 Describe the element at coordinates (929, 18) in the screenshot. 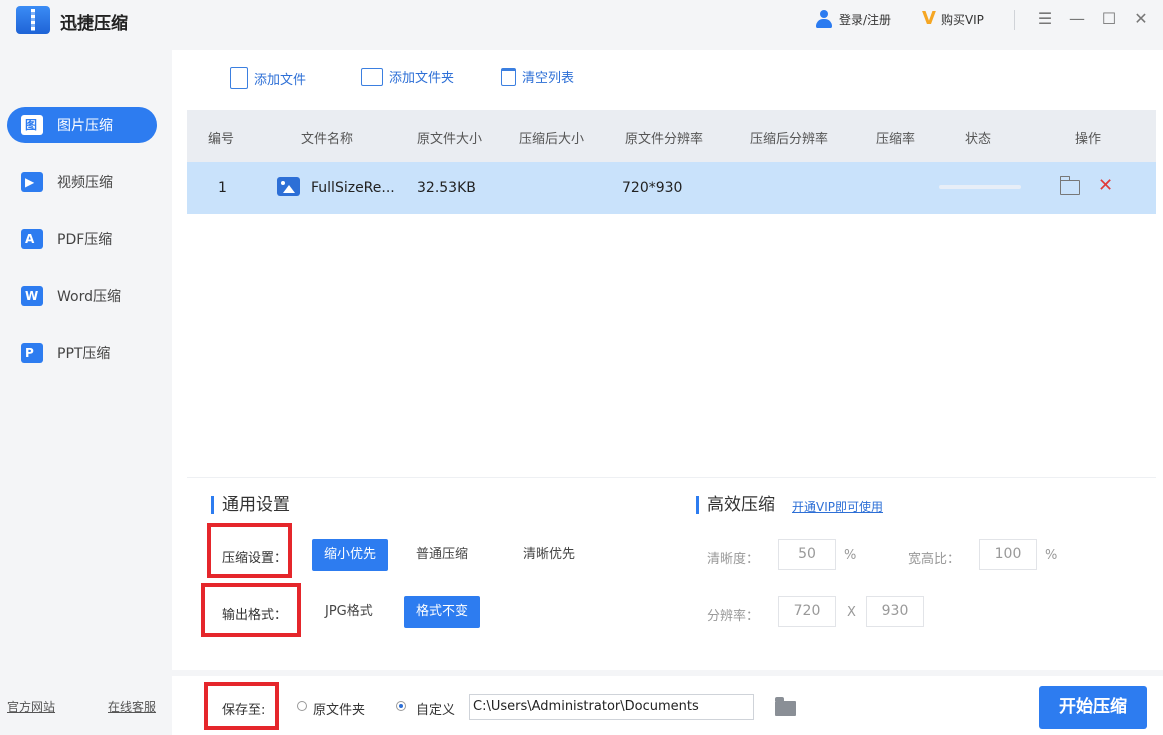

I see `vip-icon: V` at that location.